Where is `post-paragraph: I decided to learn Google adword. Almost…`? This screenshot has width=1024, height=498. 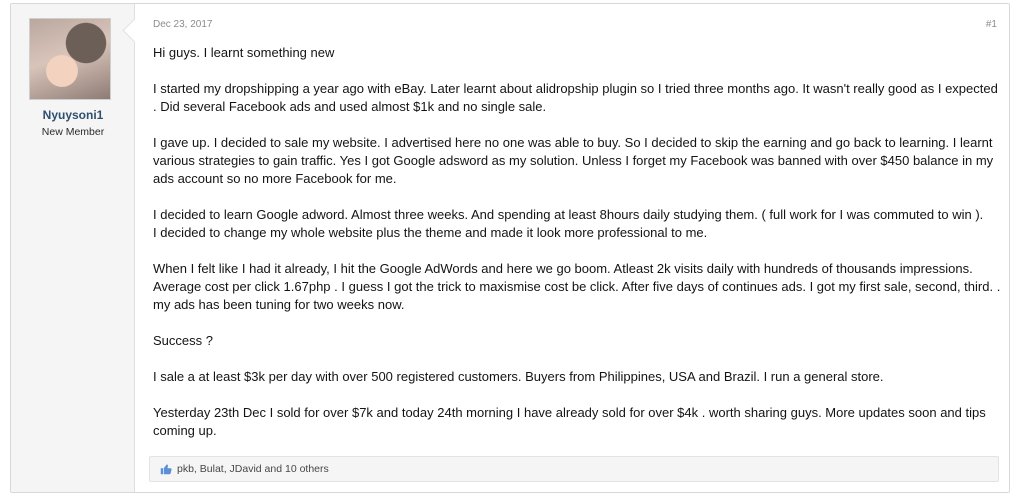
post-paragraph: I decided to learn Google adword. Almost… is located at coordinates (568, 214).